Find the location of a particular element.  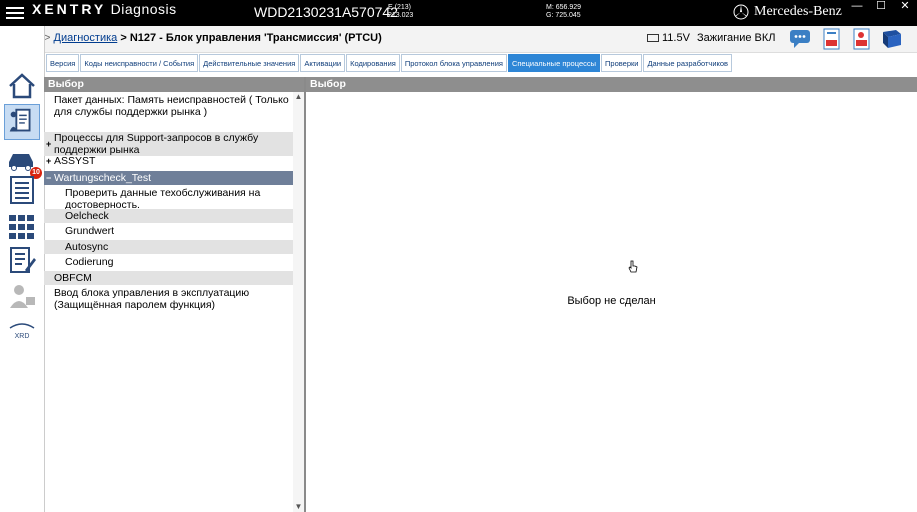

home-icon is located at coordinates (22, 86).